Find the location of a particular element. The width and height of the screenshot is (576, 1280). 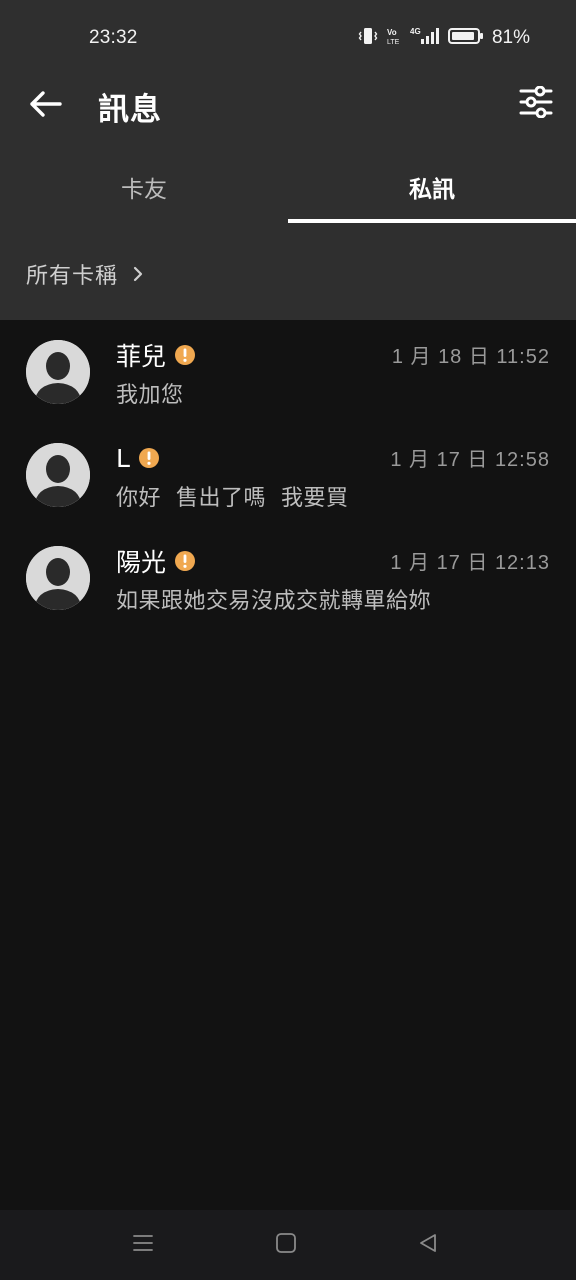

message-time: 1 月 17 日 12:13 is located at coordinates (470, 563).